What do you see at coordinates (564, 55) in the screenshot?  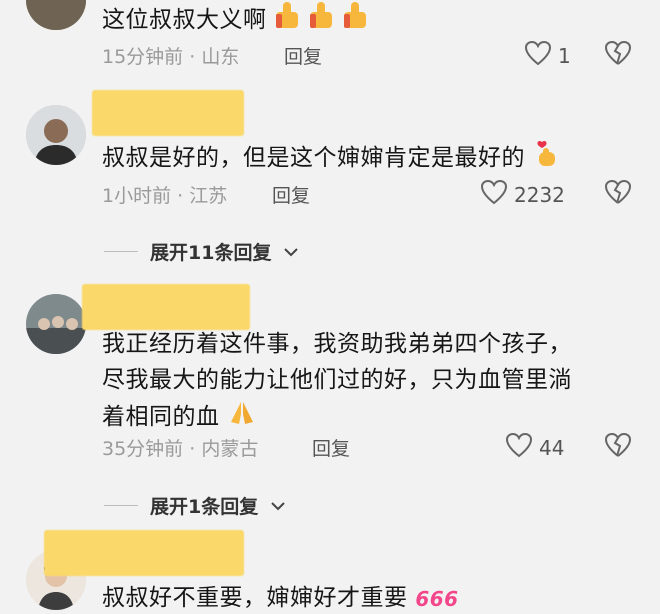 I see `like-count: 1` at bounding box center [564, 55].